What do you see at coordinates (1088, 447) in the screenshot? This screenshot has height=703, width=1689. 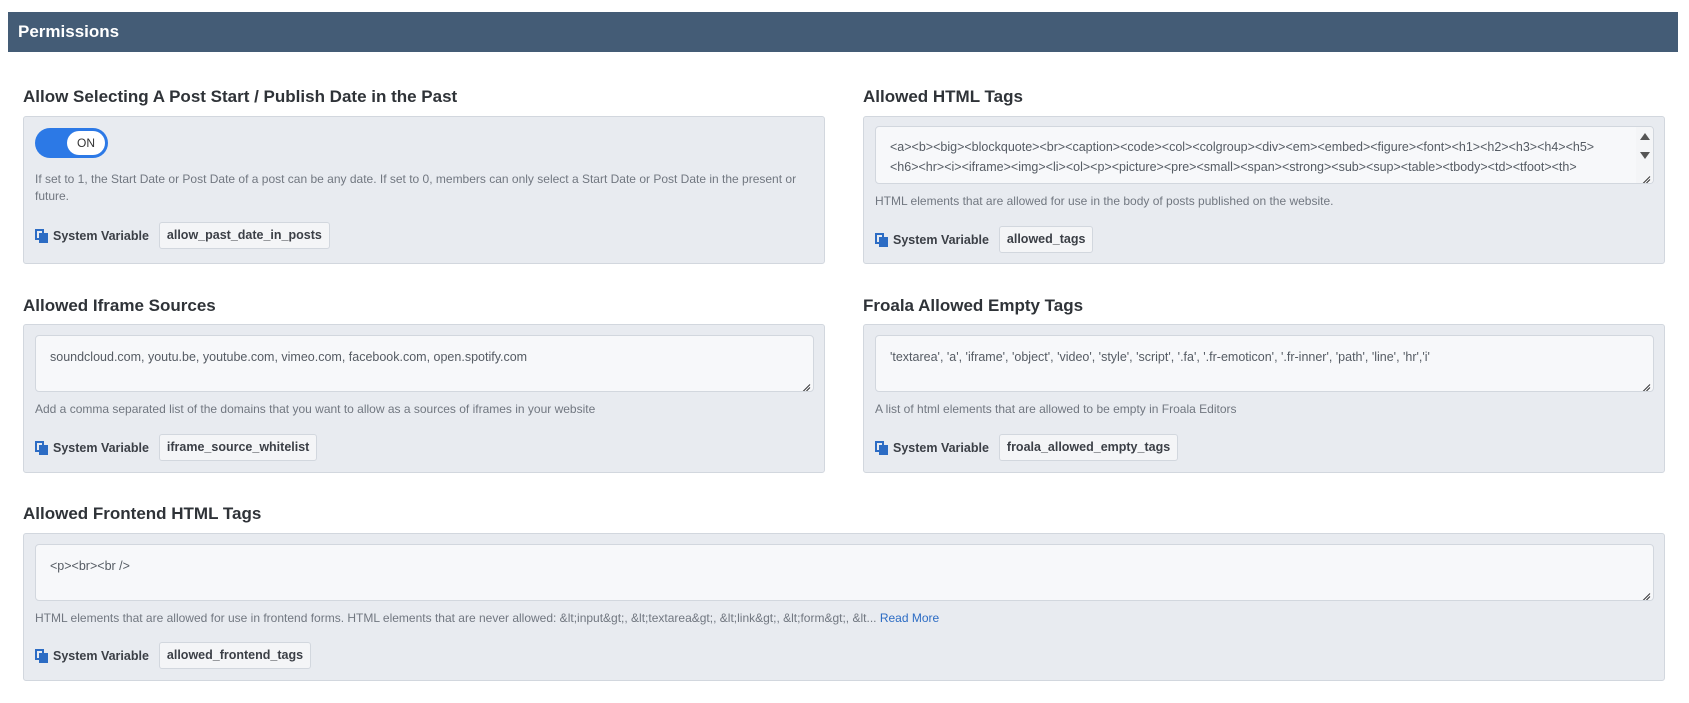 I see `variable-name: froala_allowed_empty_tags` at bounding box center [1088, 447].